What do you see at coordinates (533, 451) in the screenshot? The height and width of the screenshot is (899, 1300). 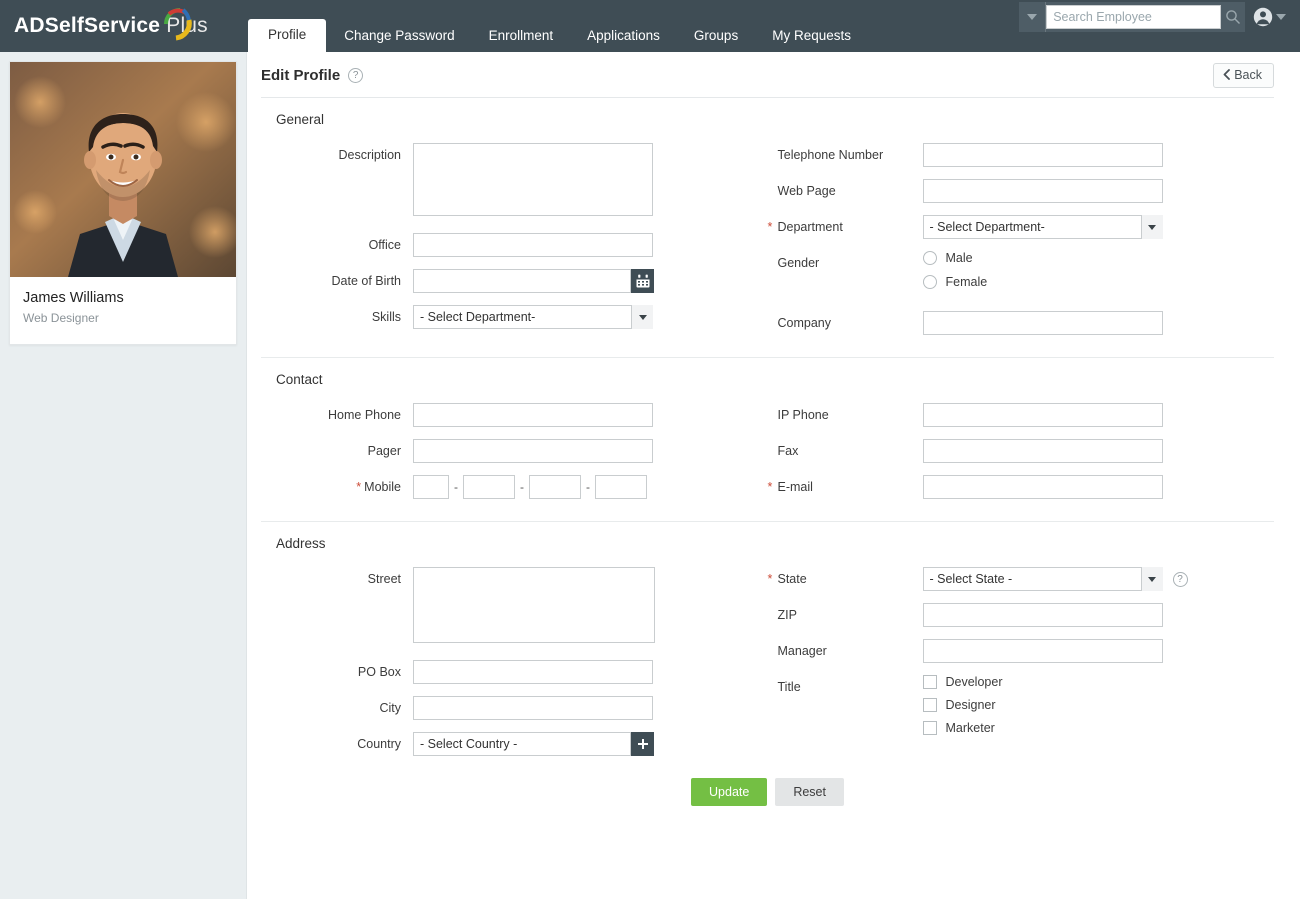 I see `pager-input` at bounding box center [533, 451].